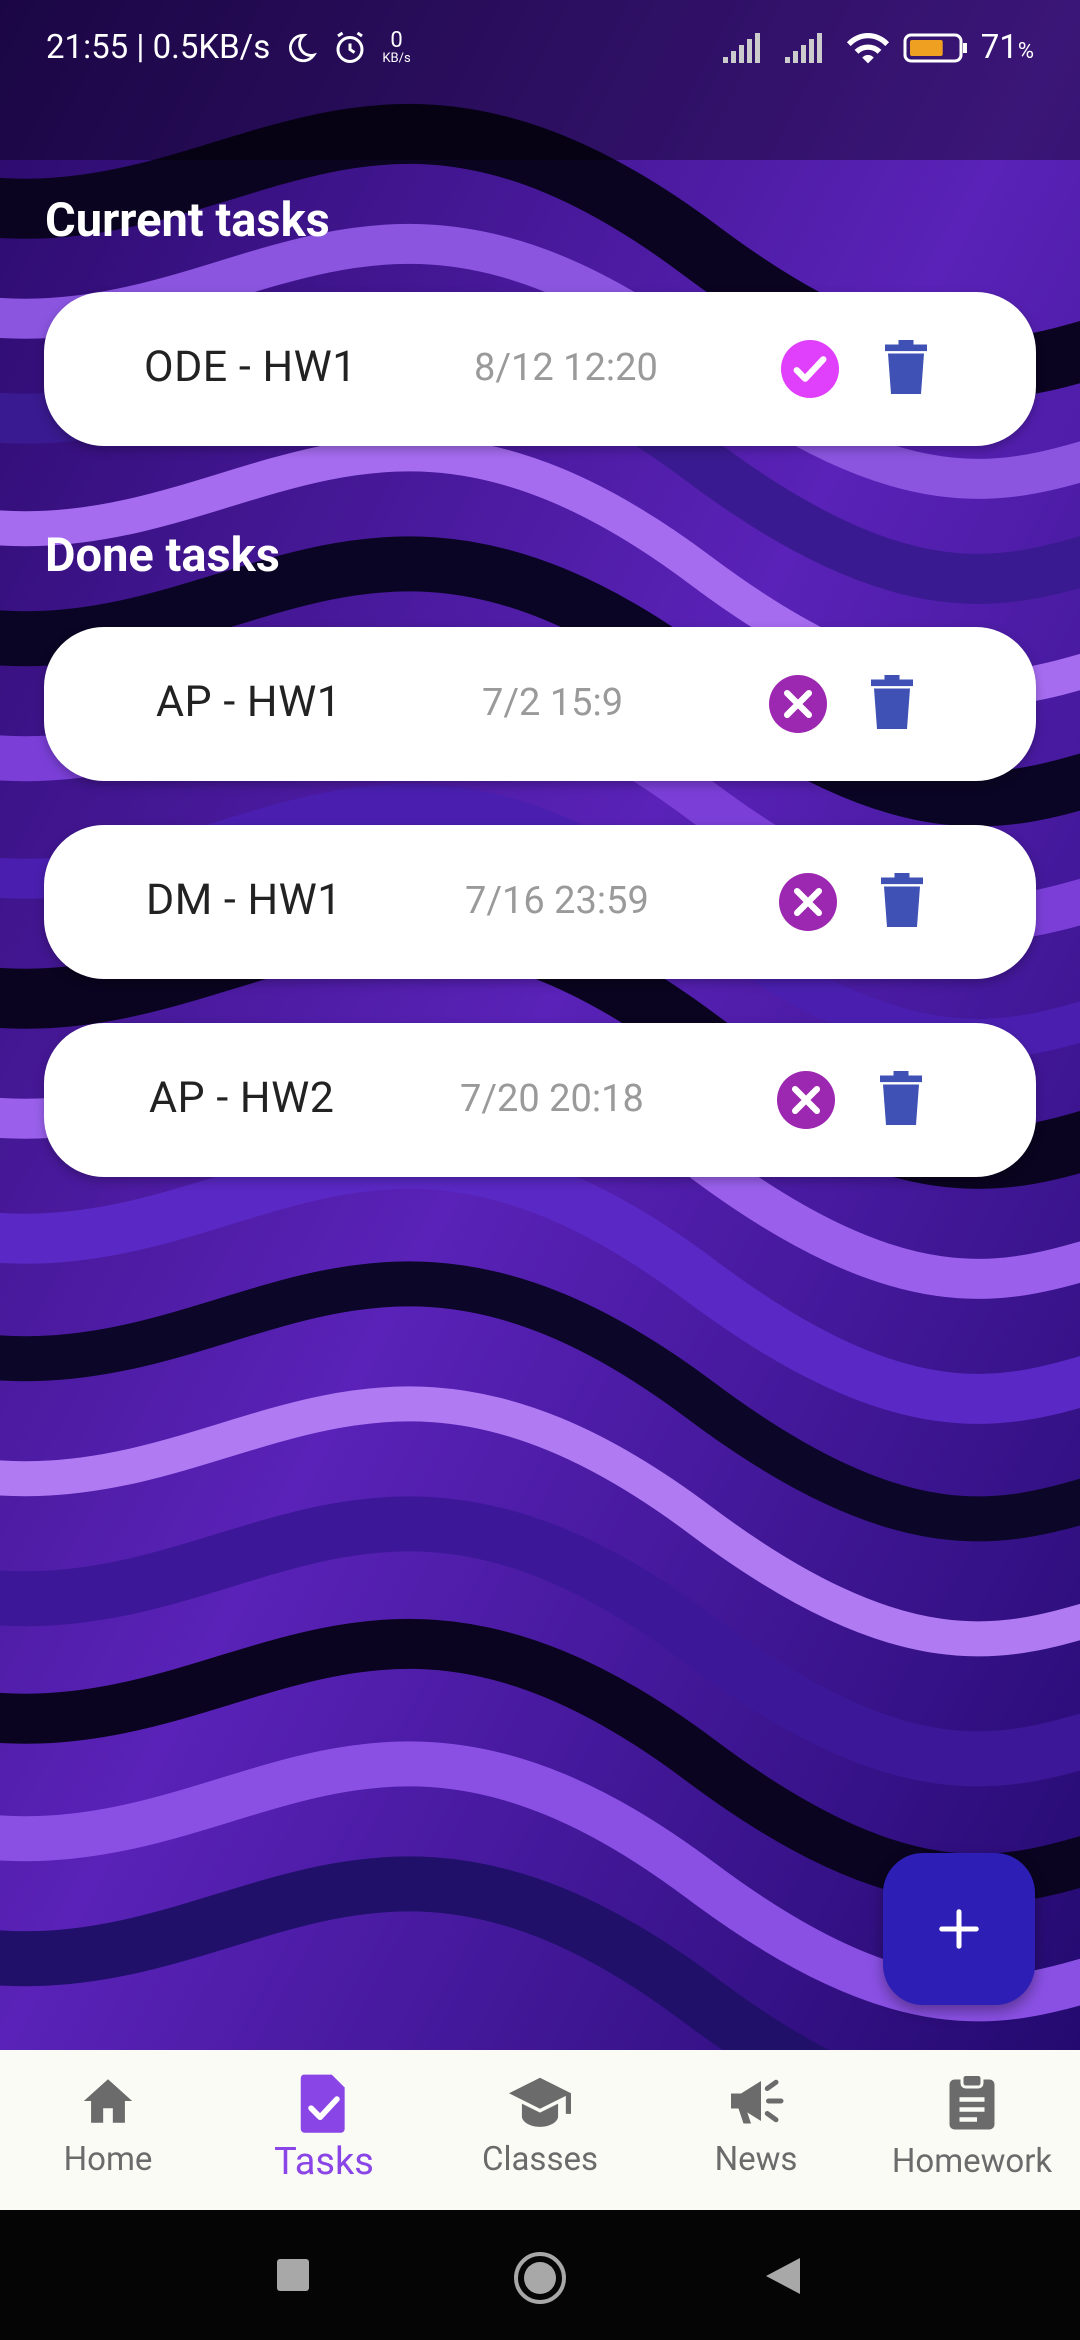 Image resolution: width=1080 pixels, height=2340 pixels. I want to click on moon-icon, so click(303, 47).